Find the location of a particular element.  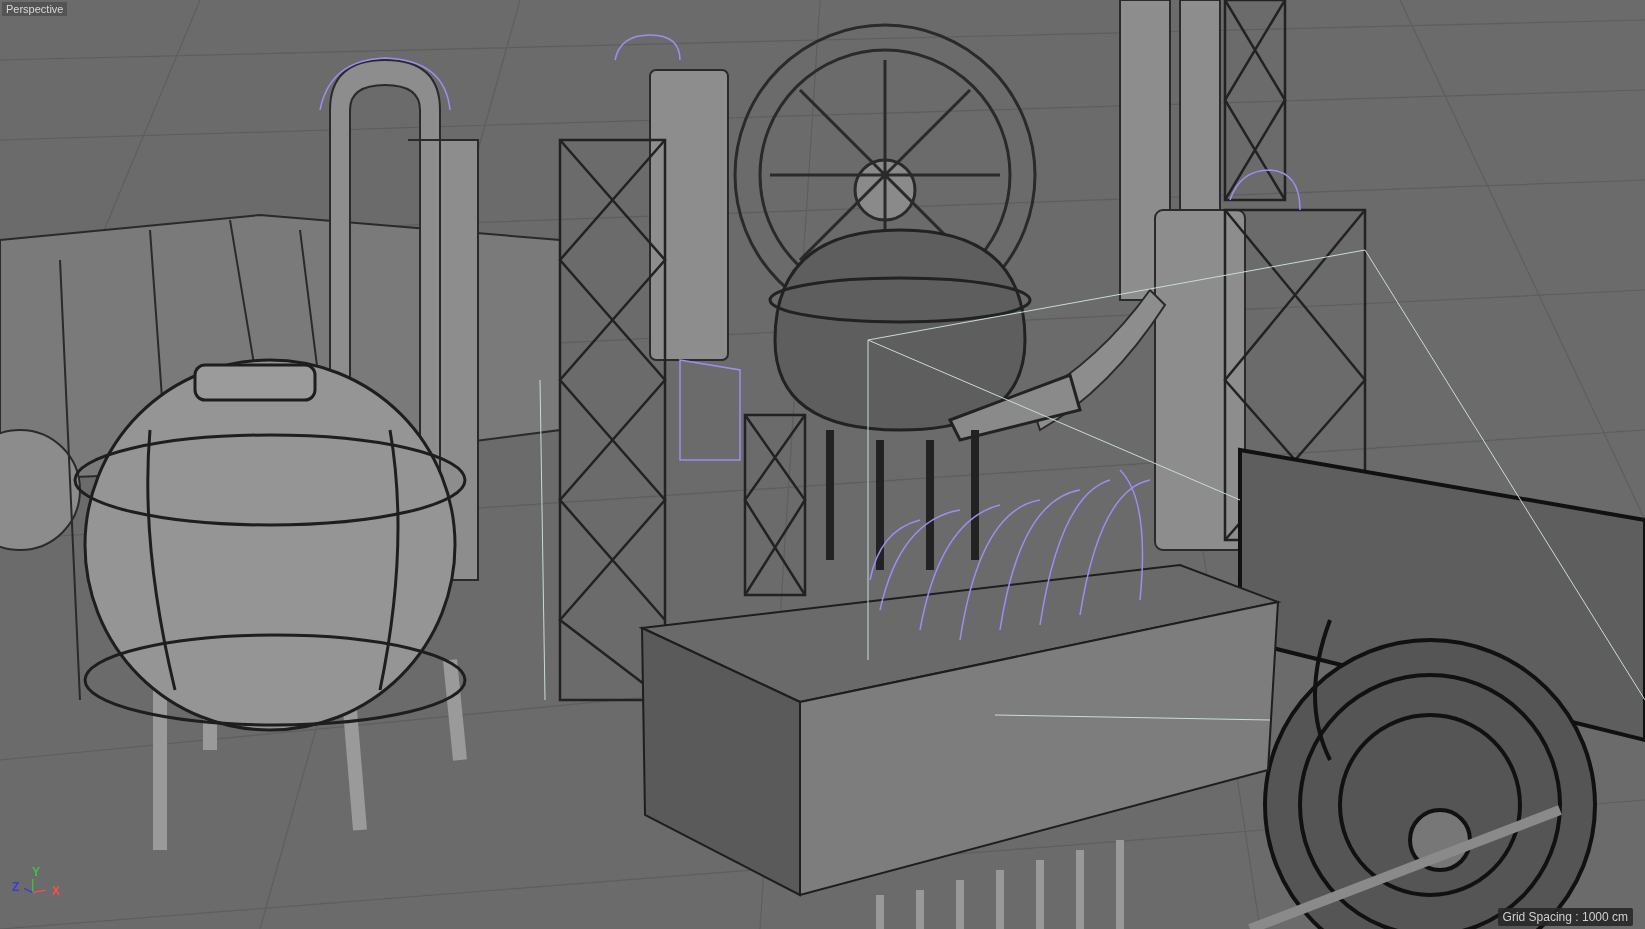

viewport-title: Perspective is located at coordinates (35, 9).